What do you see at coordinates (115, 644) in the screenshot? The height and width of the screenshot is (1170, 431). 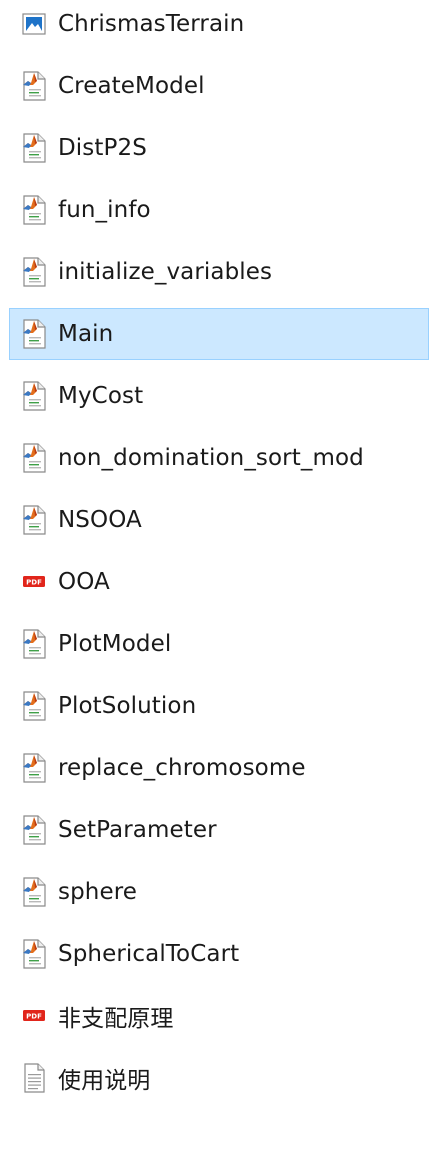 I see `file-name: PlotModel` at bounding box center [115, 644].